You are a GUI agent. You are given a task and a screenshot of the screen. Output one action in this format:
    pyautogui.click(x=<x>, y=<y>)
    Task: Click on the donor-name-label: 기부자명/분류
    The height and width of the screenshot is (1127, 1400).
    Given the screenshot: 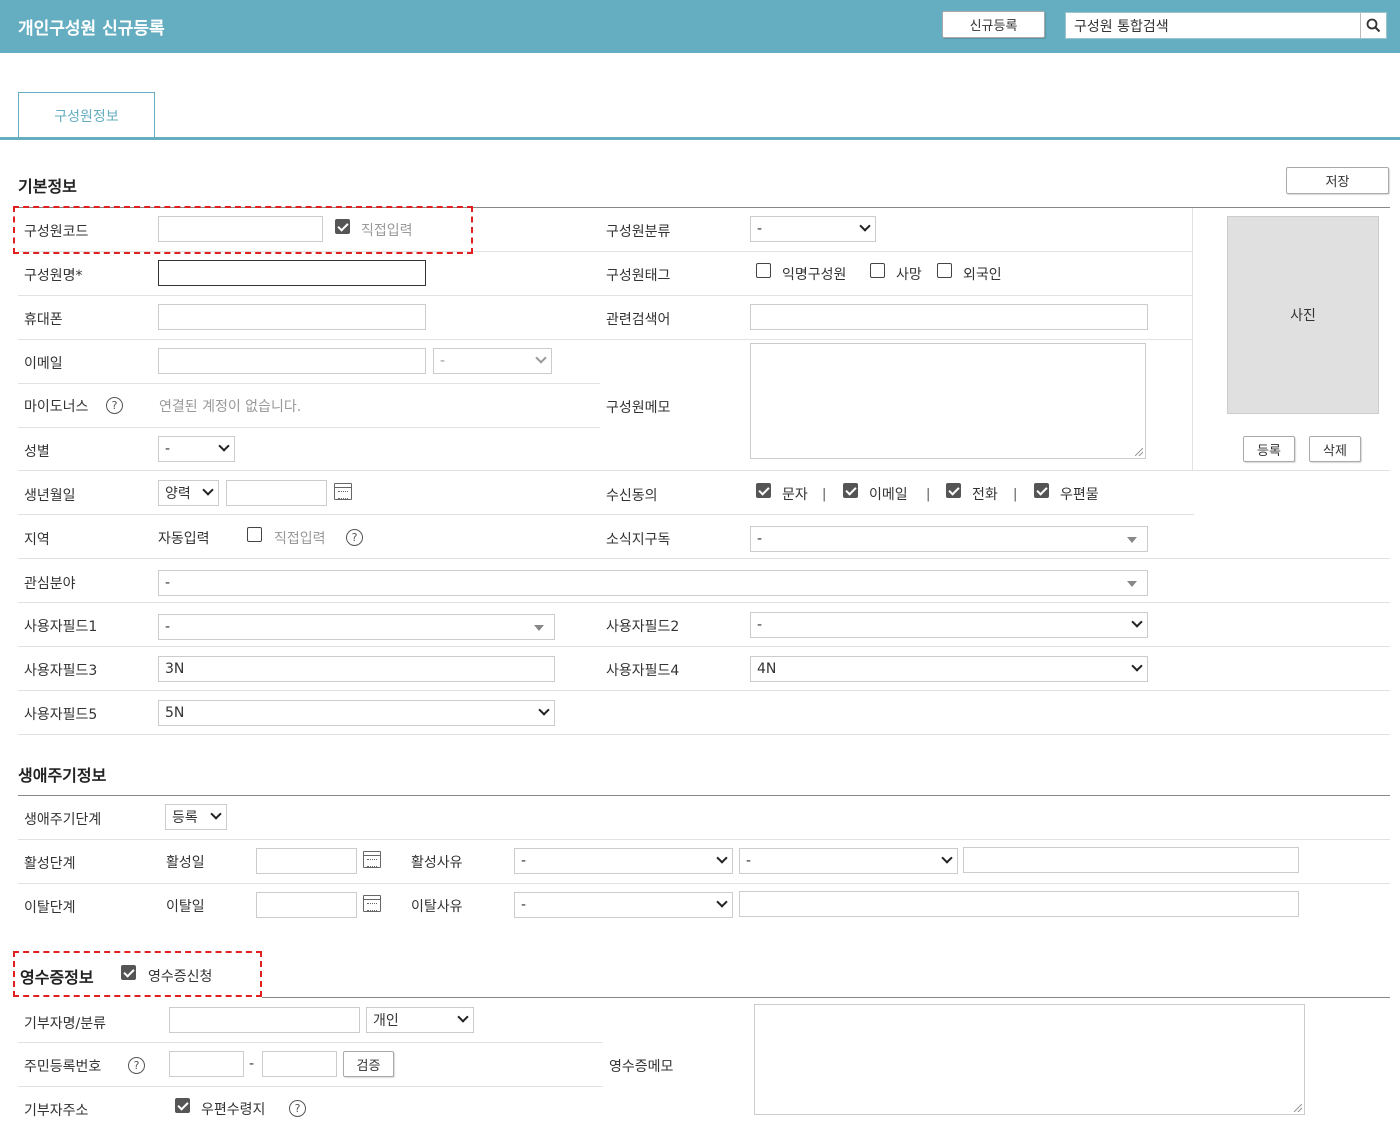 What is the action you would take?
    pyautogui.click(x=65, y=1024)
    